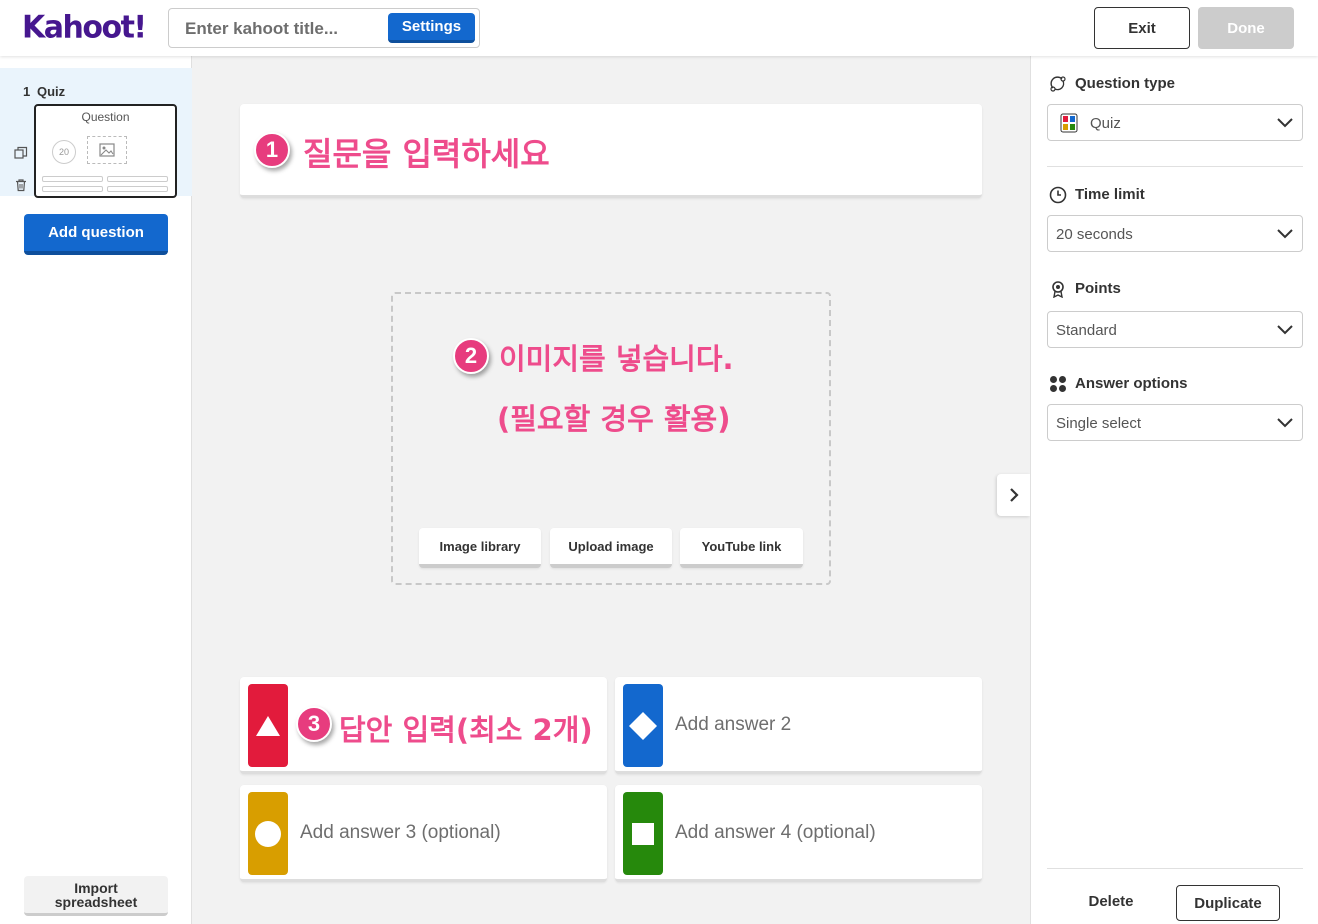 This screenshot has height=924, width=1318. I want to click on square-icon, so click(643, 833).